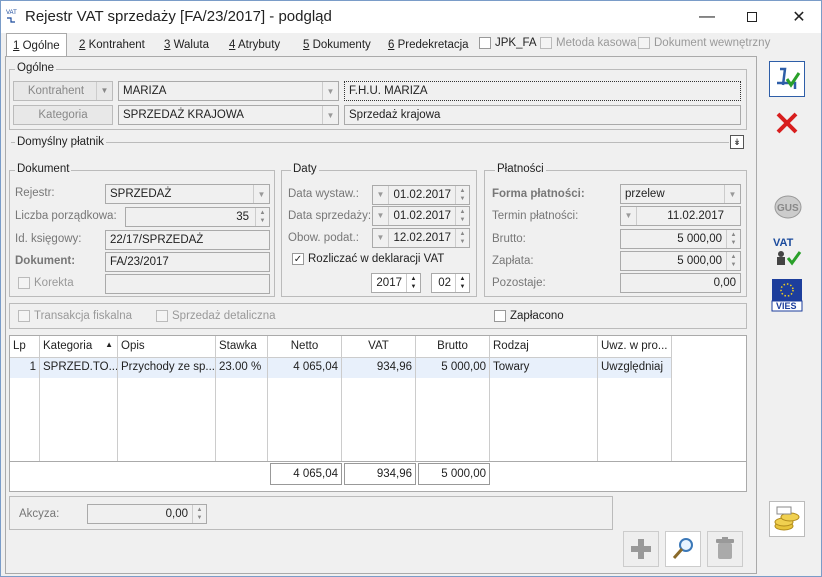 This screenshot has width=822, height=577. I want to click on transakcja-fiskalna-label: Transakcja fiskalna, so click(83, 316).